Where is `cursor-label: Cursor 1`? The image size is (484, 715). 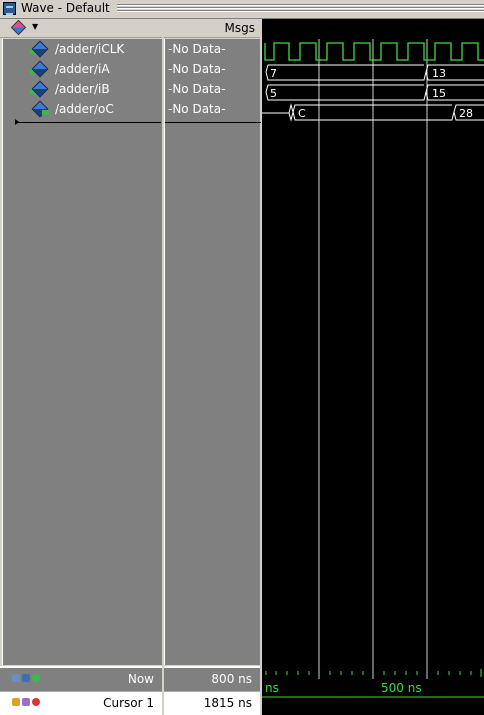 cursor-label: Cursor 1 is located at coordinates (128, 703).